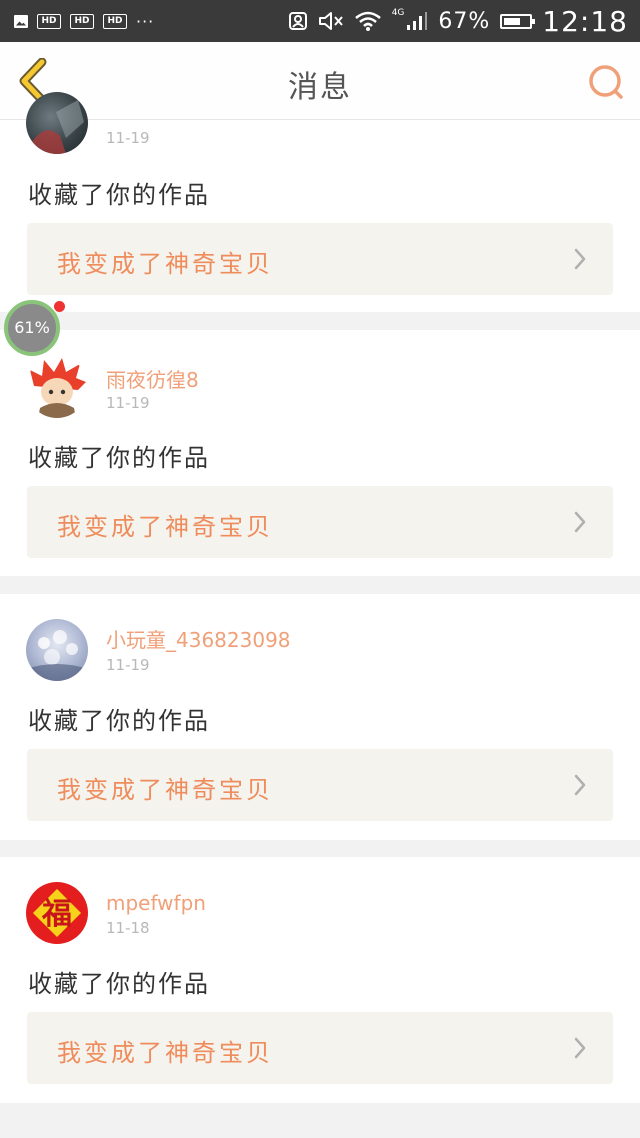 The height and width of the screenshot is (1138, 640). What do you see at coordinates (145, 21) in the screenshot?
I see `more-notifications-indicator: ···` at bounding box center [145, 21].